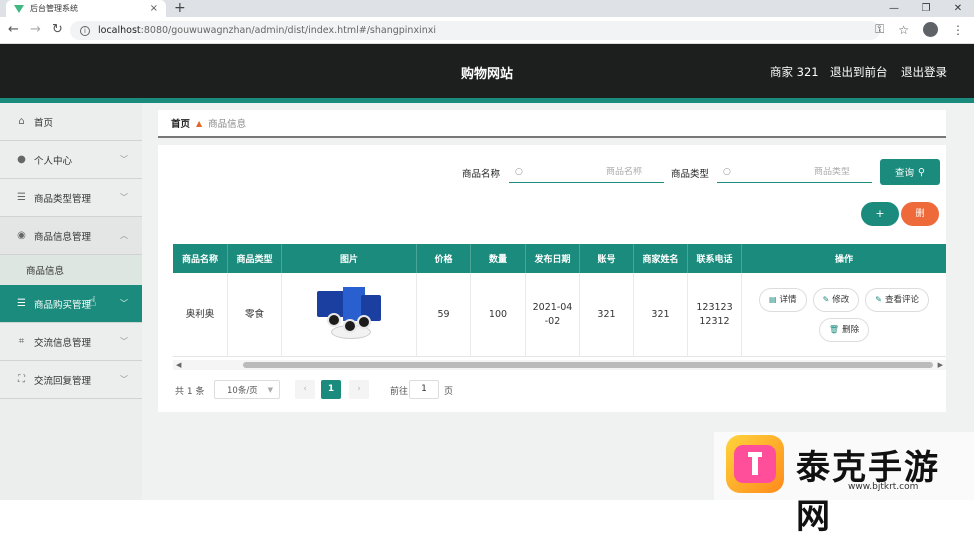 The height and width of the screenshot is (538, 974). Describe the element at coordinates (715, 258) in the screenshot. I see `column-header: 联系电话` at that location.